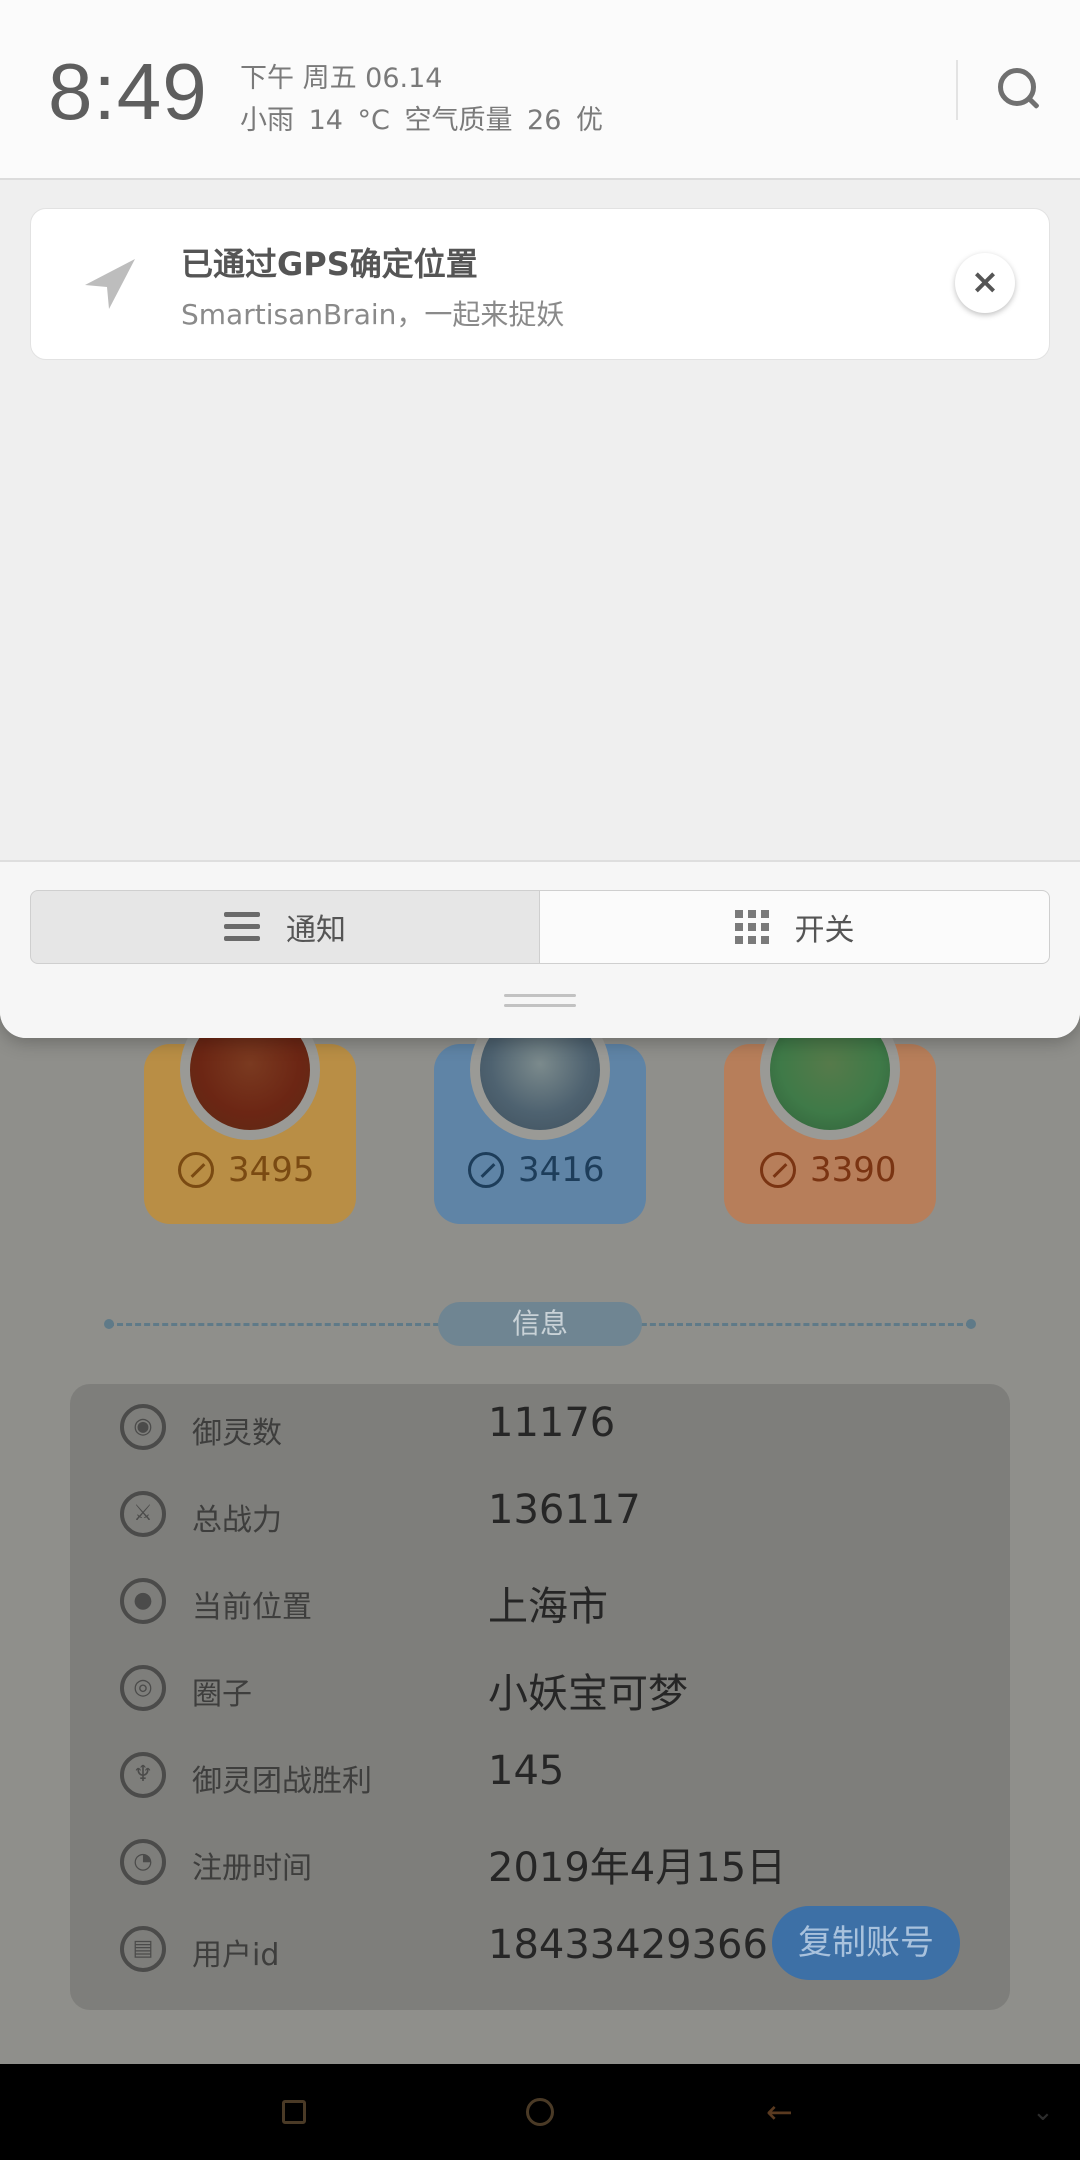 The height and width of the screenshot is (2160, 1080). I want to click on info-label: 用户id, so click(236, 1955).